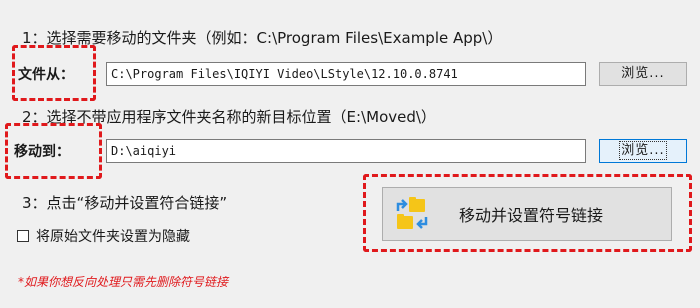 The width and height of the screenshot is (700, 308). I want to click on source-label: 文件从：, so click(46, 75).